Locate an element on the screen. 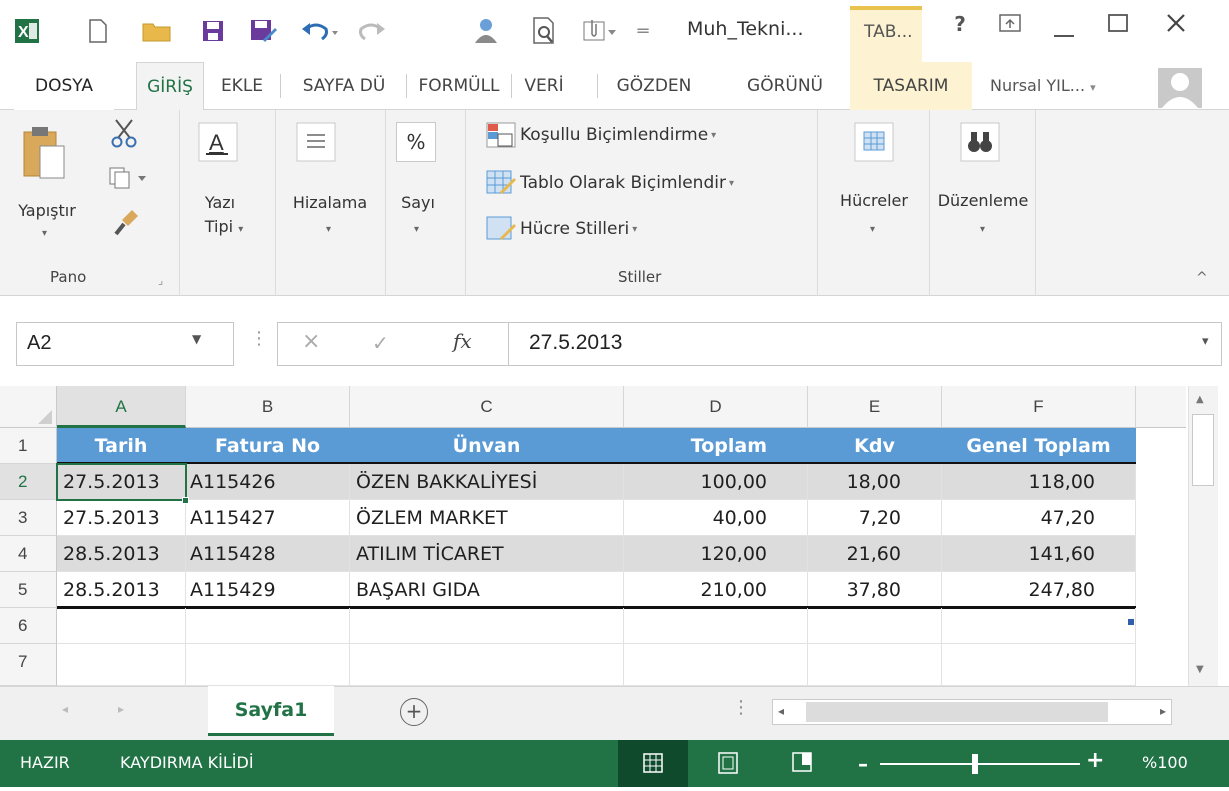 This screenshot has width=1229, height=791. row-header-3: 3 is located at coordinates (28, 518).